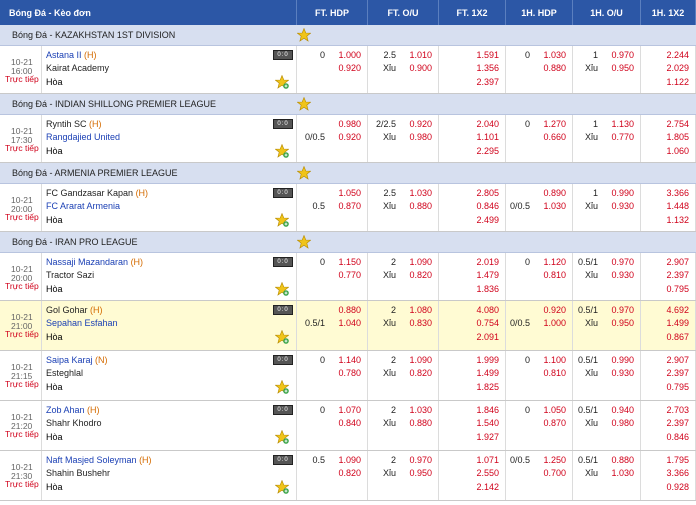 This screenshot has width=696, height=505. Describe the element at coordinates (487, 473) in the screenshot. I see `ft-1x2-odds-2: 2.550` at that location.